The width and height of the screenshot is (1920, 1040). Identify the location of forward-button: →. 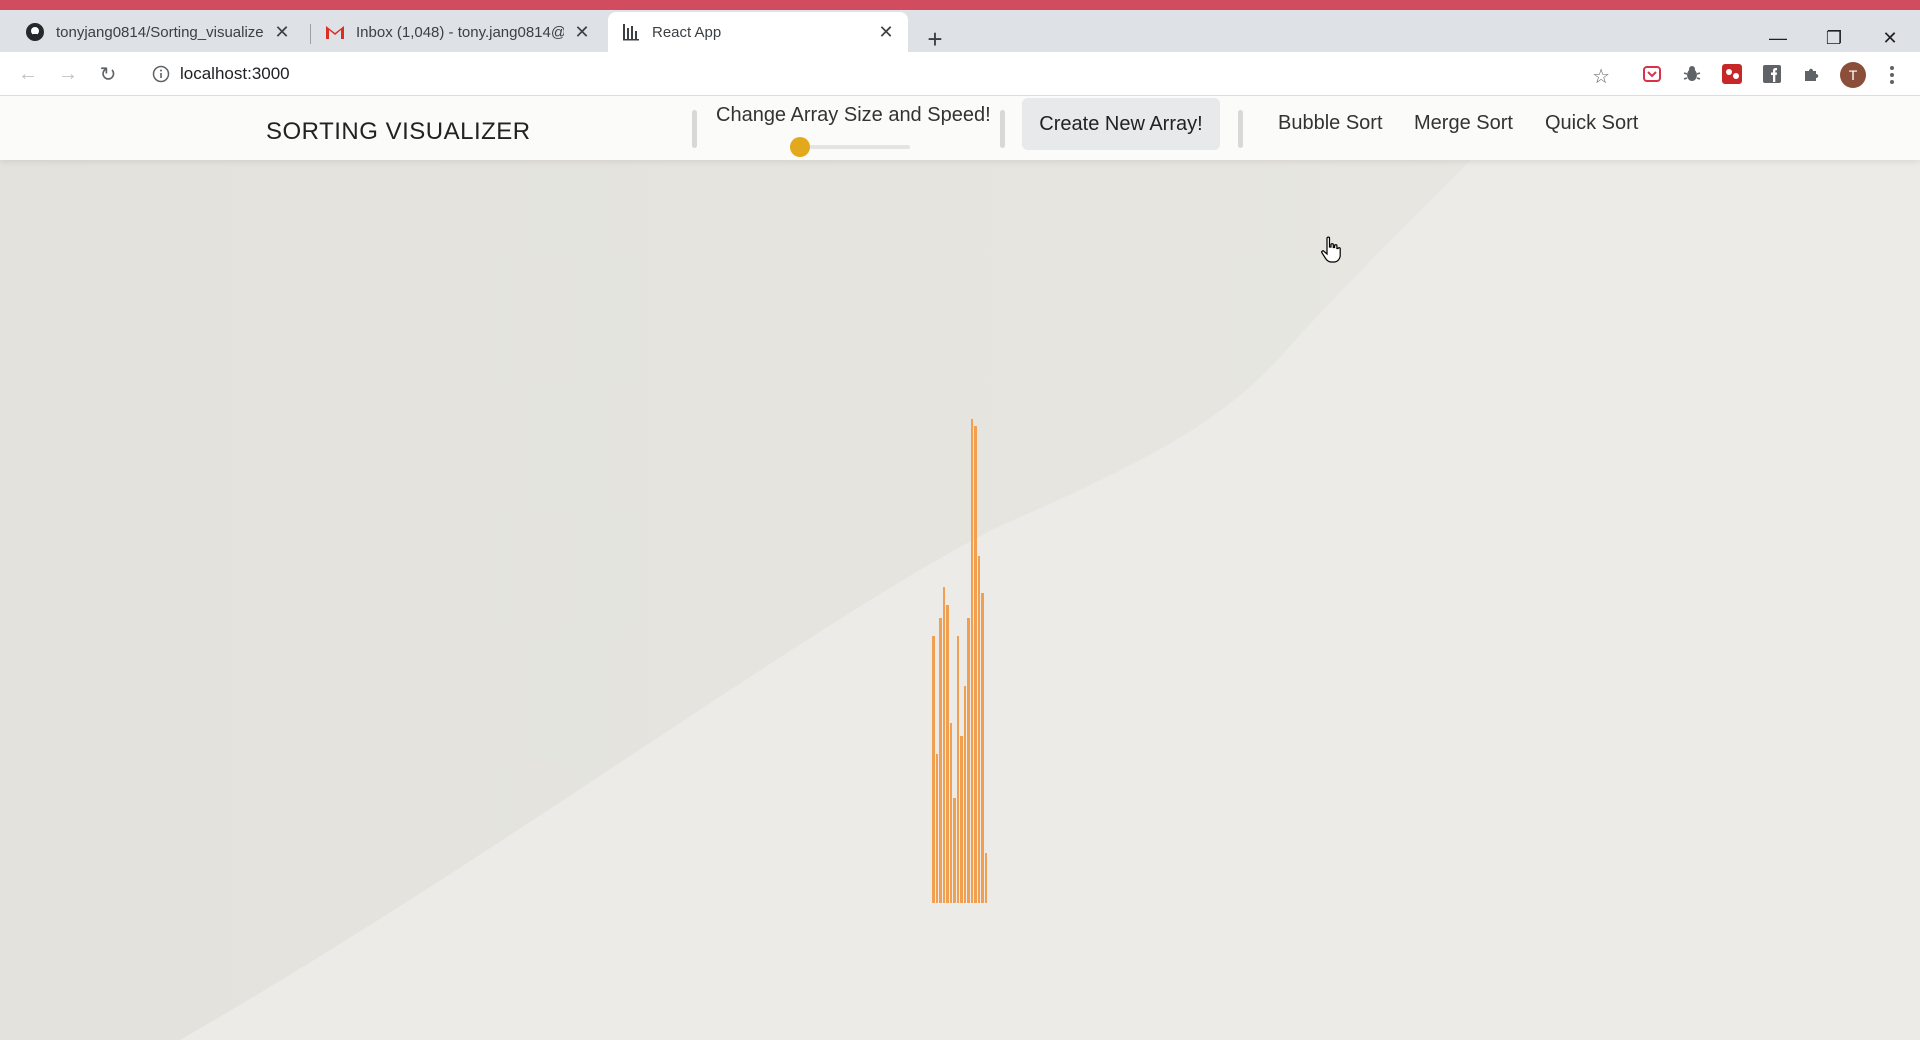
(68, 74).